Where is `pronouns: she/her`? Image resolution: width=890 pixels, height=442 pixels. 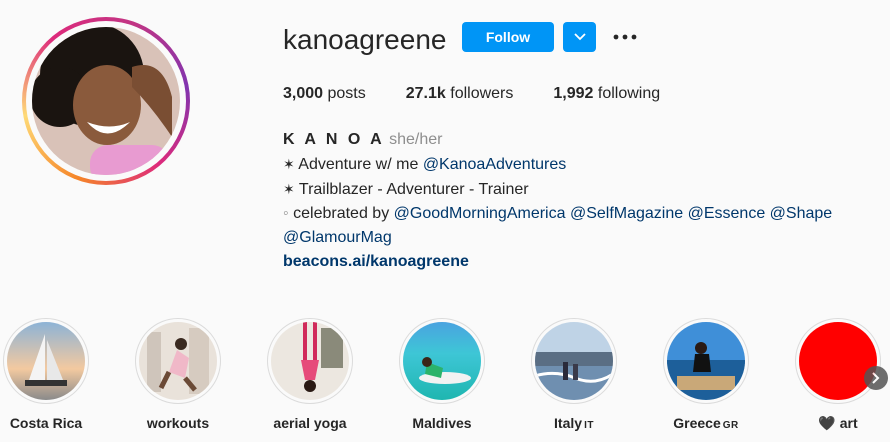 pronouns: she/her is located at coordinates (416, 139).